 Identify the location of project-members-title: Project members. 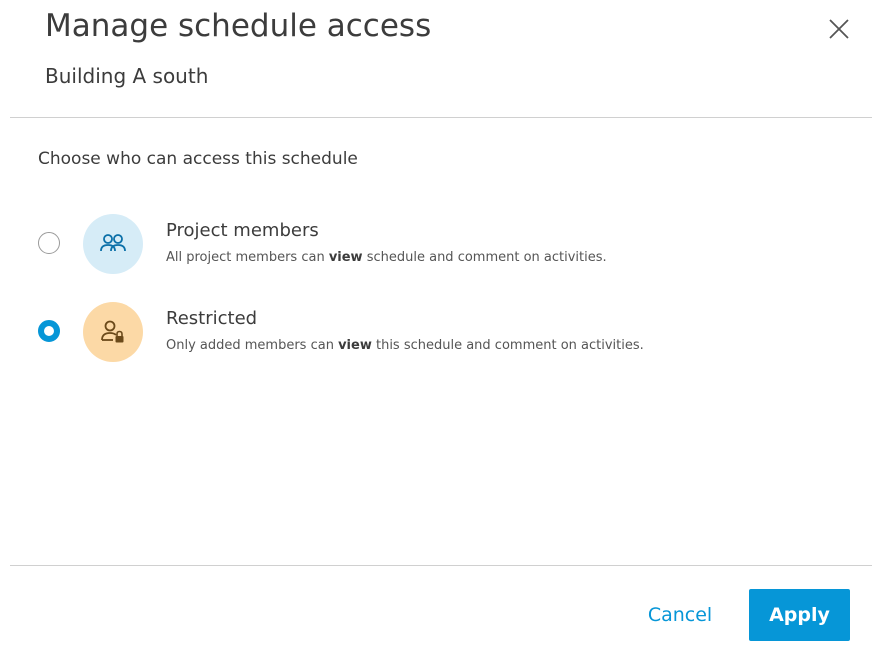
(242, 230).